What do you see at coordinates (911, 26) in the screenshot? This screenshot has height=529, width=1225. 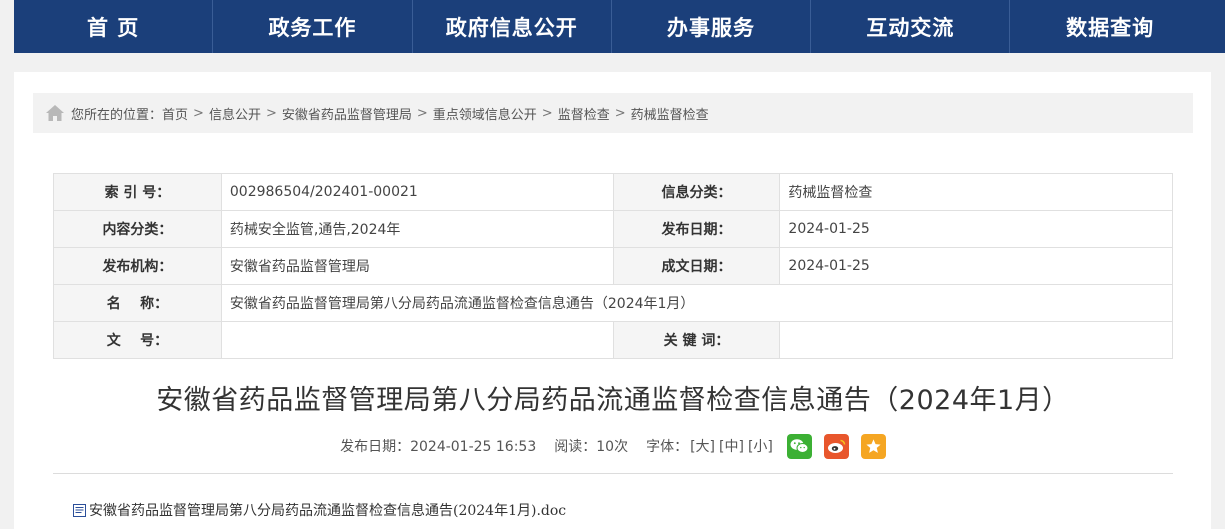 I see `nav-item-interaction: 互动交流` at bounding box center [911, 26].